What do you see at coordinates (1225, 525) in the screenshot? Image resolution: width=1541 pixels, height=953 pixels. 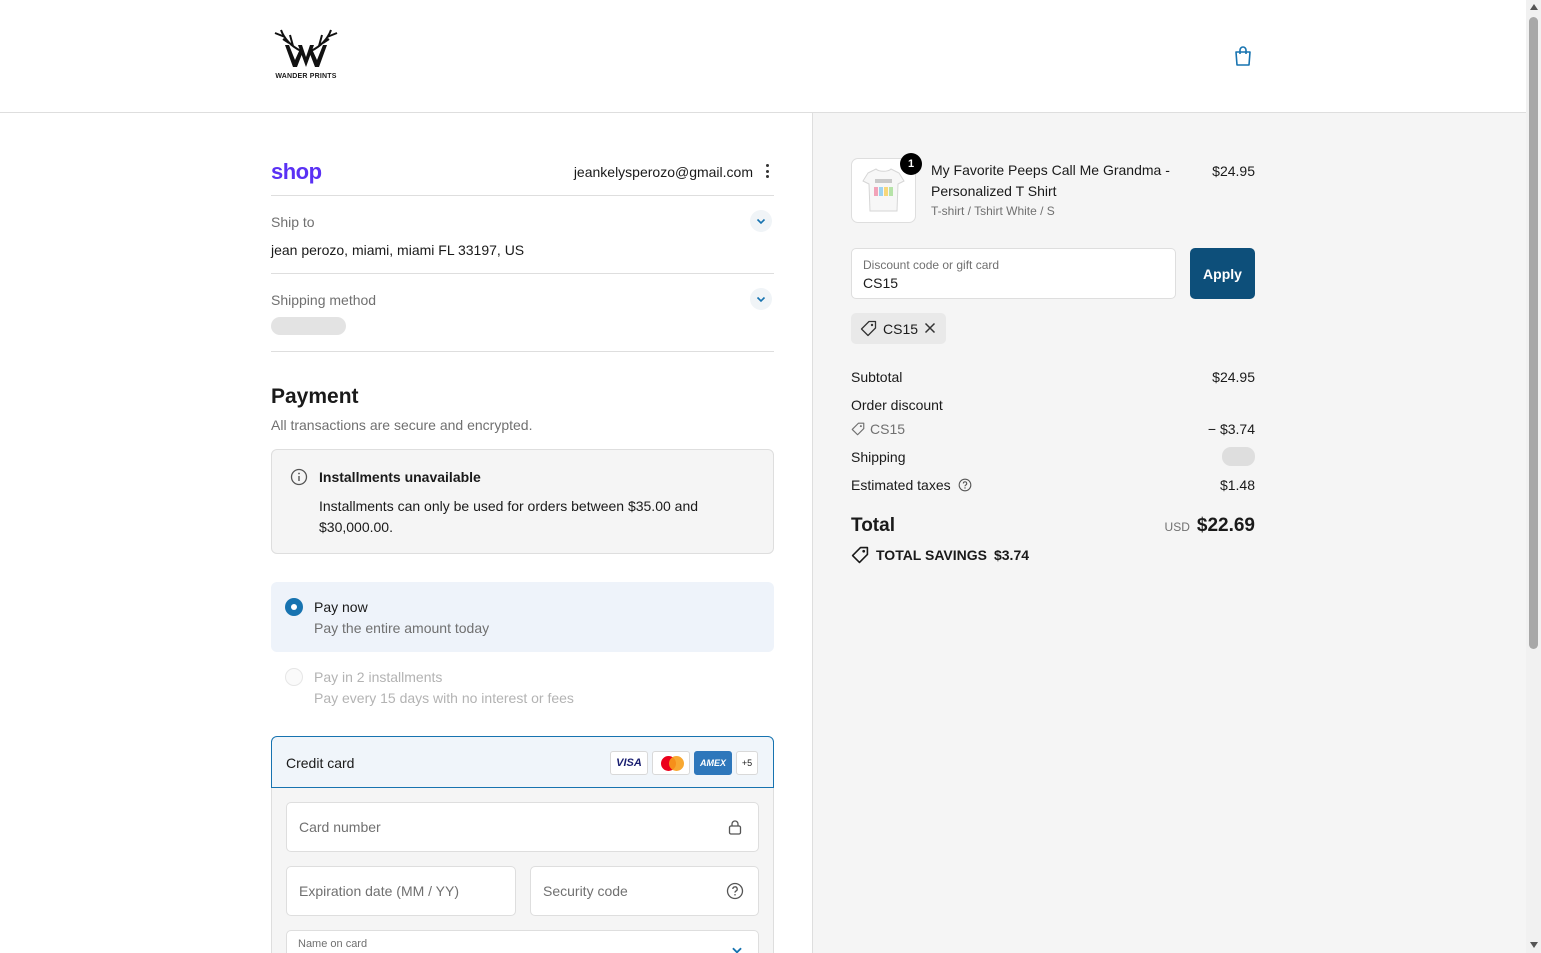 I see `total-value: $22.69` at bounding box center [1225, 525].